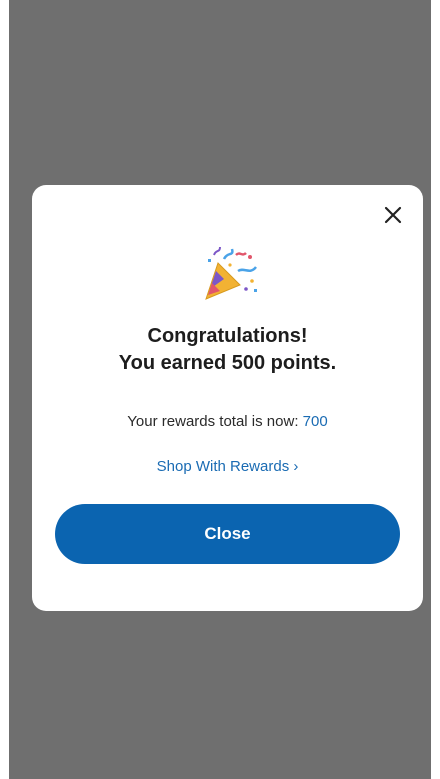  Describe the element at coordinates (228, 275) in the screenshot. I see `party-popper-icon` at that location.